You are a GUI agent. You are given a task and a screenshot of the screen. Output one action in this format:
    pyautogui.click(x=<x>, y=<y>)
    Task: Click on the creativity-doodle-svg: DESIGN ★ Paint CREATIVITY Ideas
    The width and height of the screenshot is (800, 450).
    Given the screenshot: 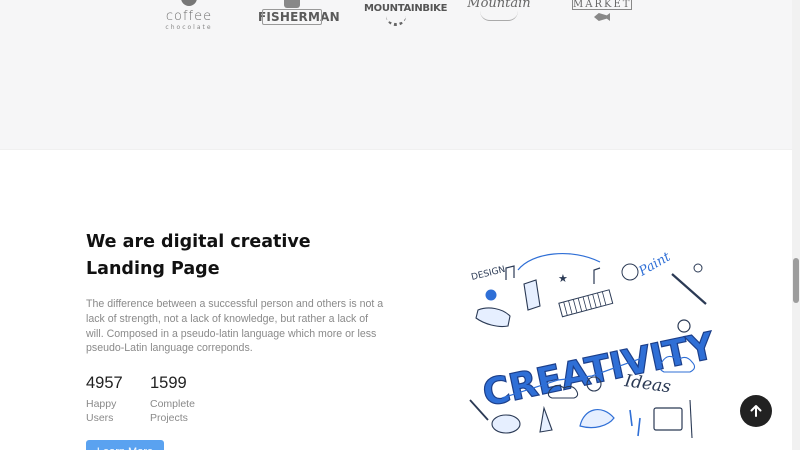 What is the action you would take?
    pyautogui.click(x=594, y=344)
    